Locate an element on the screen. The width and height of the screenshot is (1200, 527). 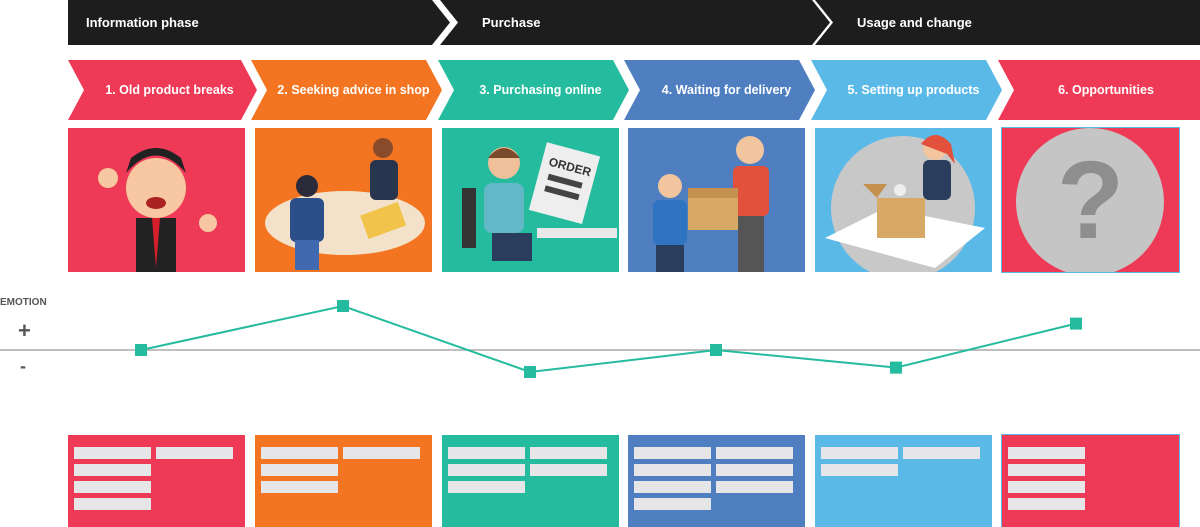
step-label: 2. Seeking advice in shop is located at coordinates (353, 90).